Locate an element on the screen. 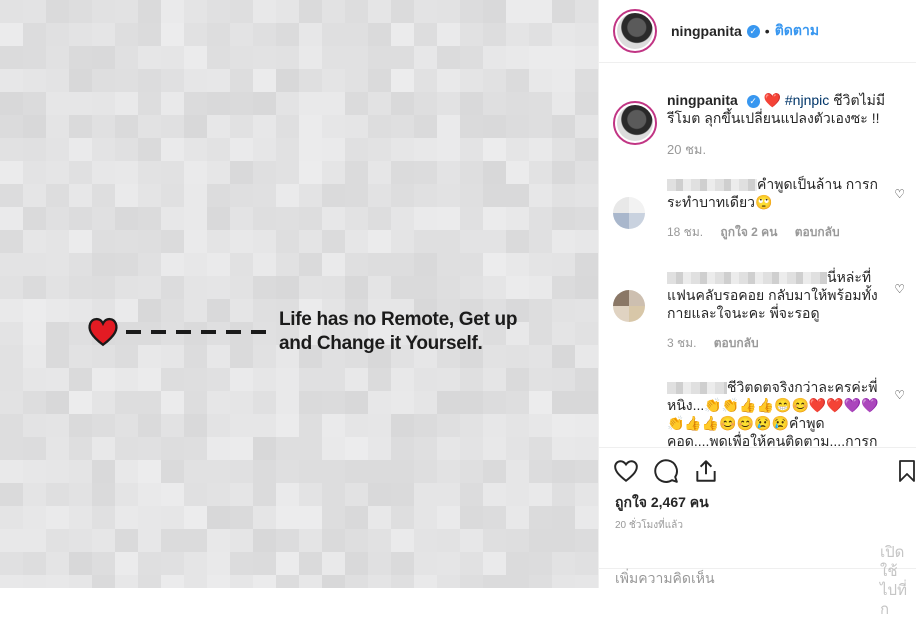  post-timestamp: 20 ชั่วโมงที่แล้ว is located at coordinates (649, 525).